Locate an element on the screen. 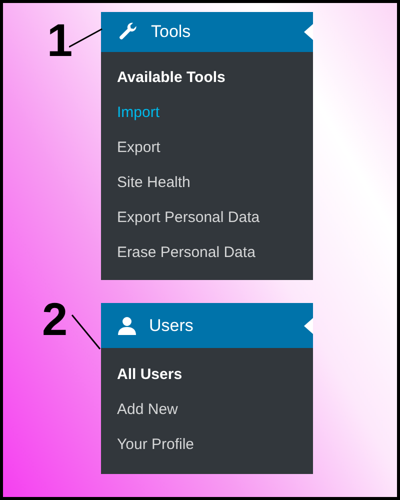 Image resolution: width=400 pixels, height=500 pixels. submenu-item: Export Personal Data is located at coordinates (207, 218).